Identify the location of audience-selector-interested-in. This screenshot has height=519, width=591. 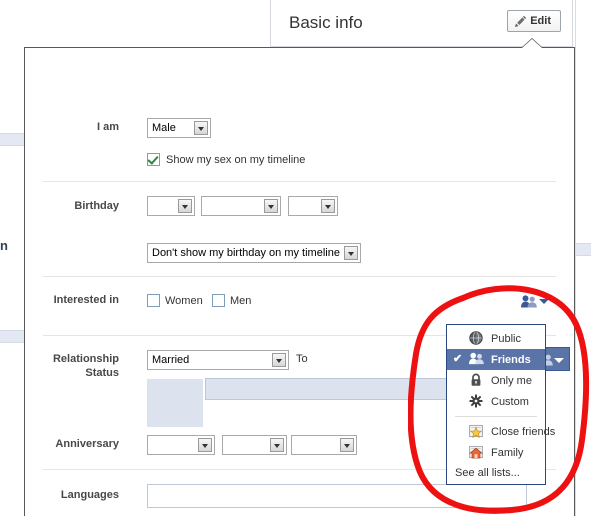
(536, 301).